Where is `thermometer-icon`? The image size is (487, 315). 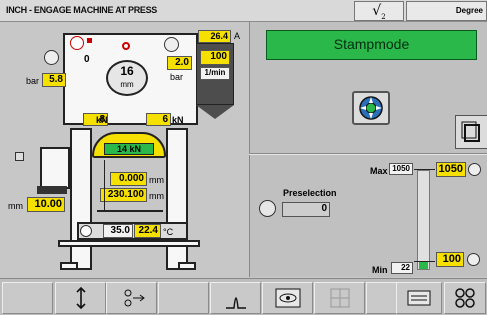
thermometer-icon is located at coordinates (86, 231).